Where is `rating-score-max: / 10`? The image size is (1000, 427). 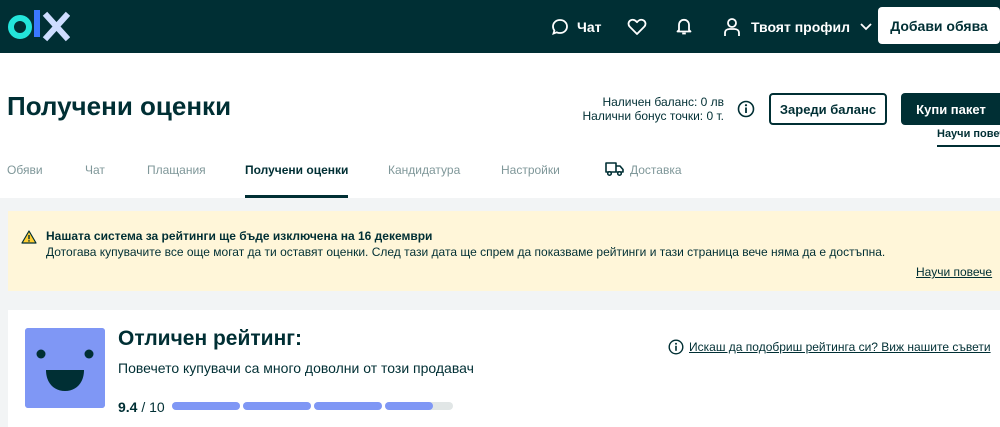
rating-score-max: / 10 is located at coordinates (153, 407).